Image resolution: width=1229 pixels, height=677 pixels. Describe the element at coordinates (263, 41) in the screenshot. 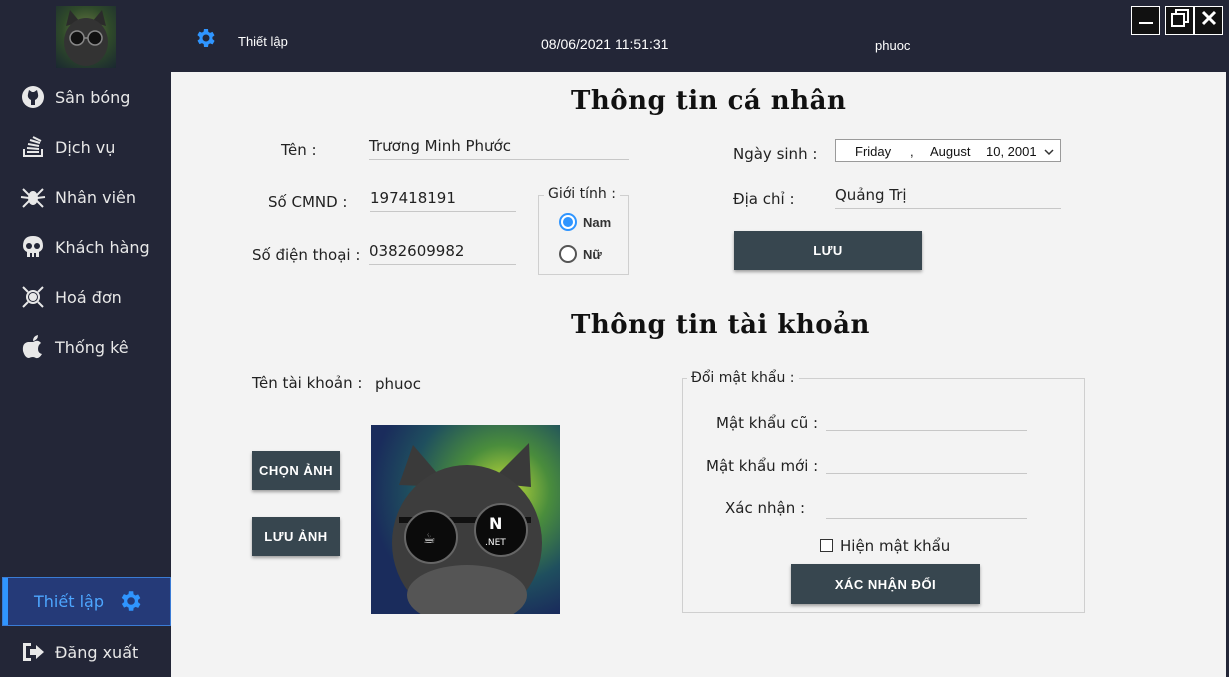

I see `topbar-setting-label: Thiết lập` at that location.